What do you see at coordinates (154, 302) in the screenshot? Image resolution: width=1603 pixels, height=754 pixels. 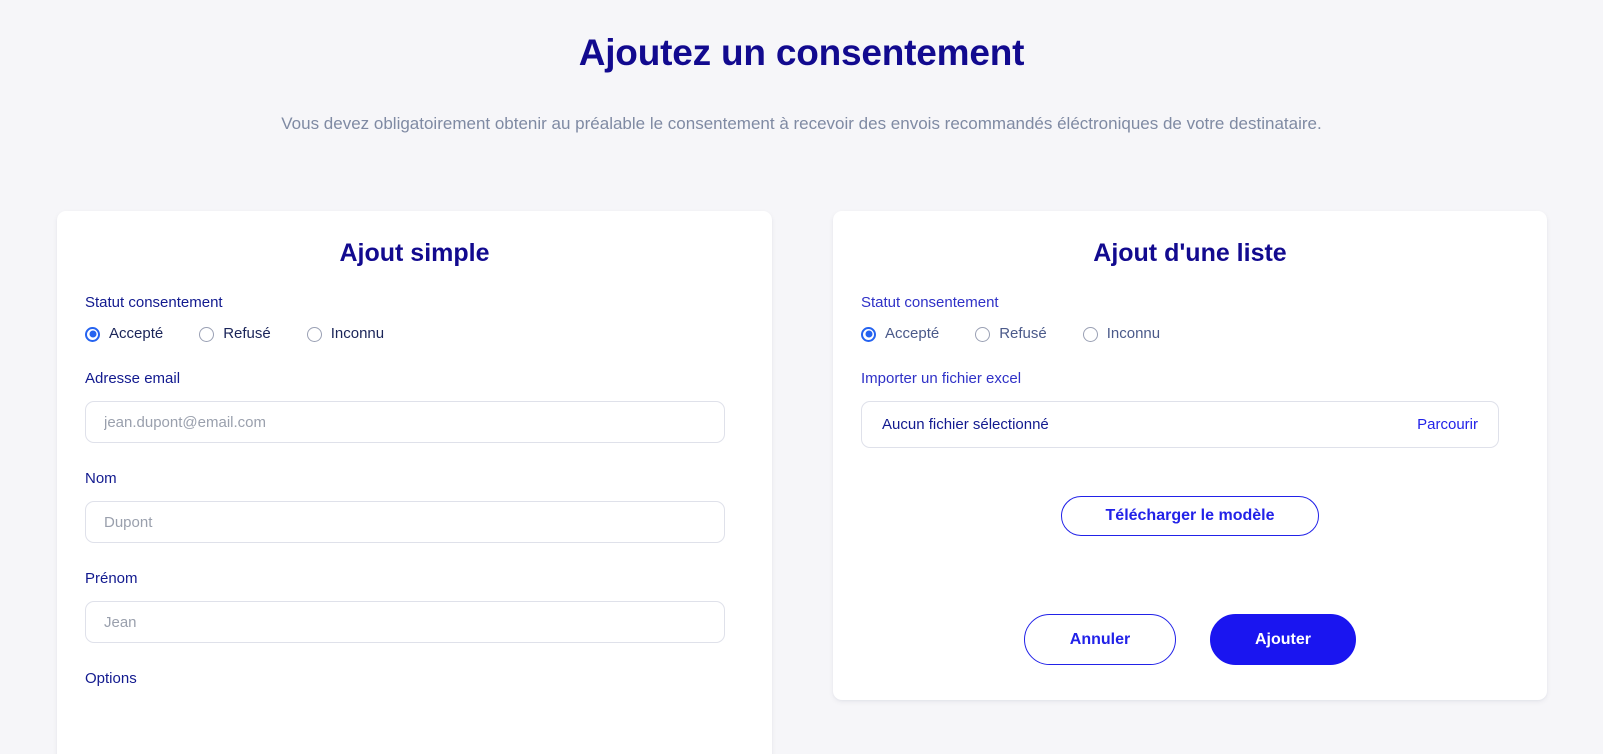 I see `simple-consent-status-label: Statut consentement` at bounding box center [154, 302].